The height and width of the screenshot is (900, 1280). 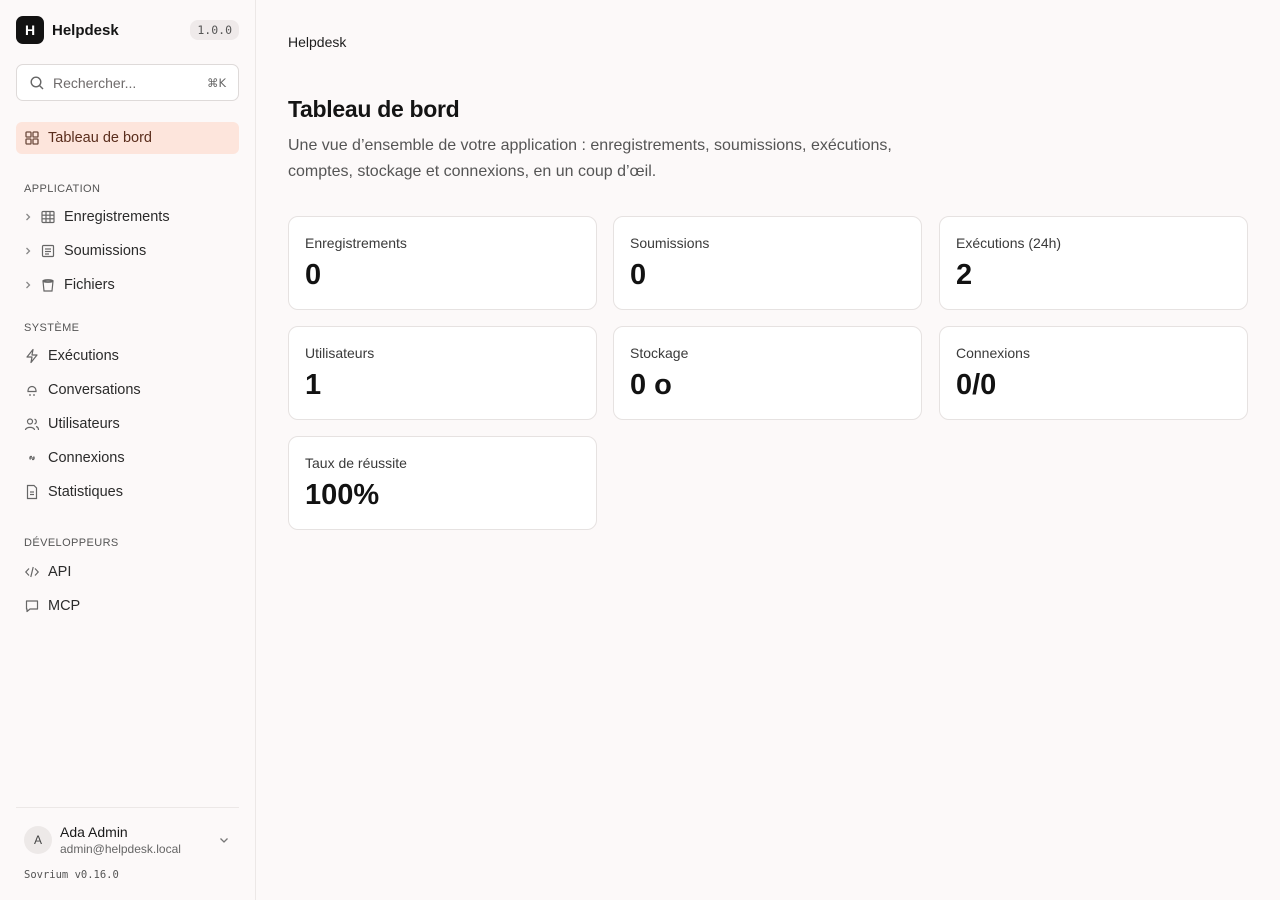 I want to click on stat-value: 0 o, so click(x=651, y=385).